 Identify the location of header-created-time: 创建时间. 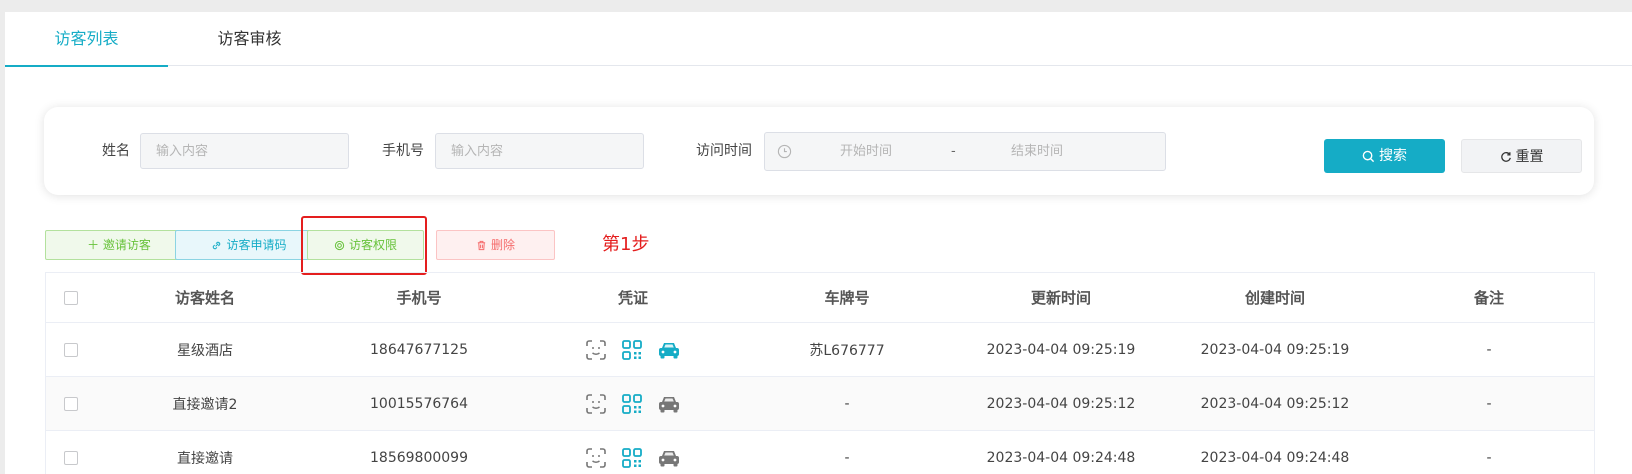
(1274, 298).